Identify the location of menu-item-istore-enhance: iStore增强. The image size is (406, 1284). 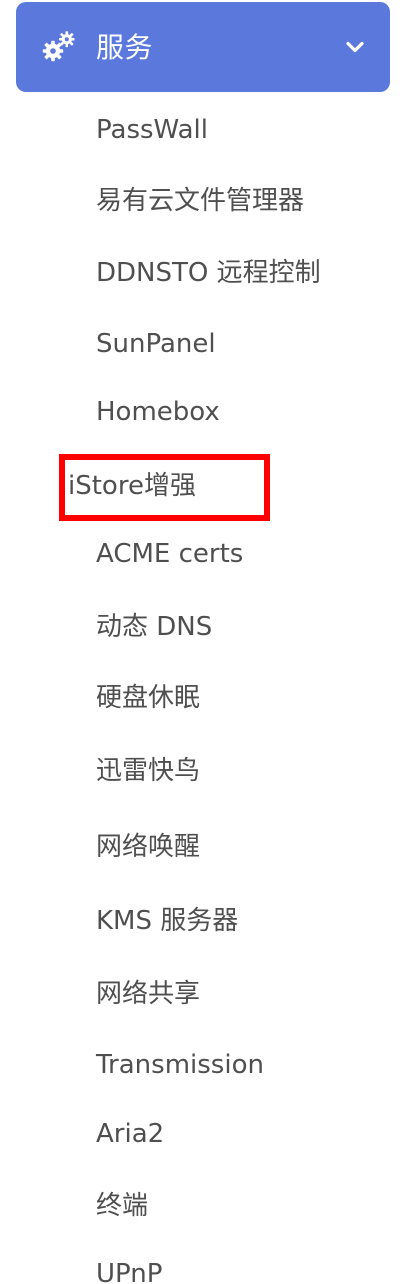
(132, 486).